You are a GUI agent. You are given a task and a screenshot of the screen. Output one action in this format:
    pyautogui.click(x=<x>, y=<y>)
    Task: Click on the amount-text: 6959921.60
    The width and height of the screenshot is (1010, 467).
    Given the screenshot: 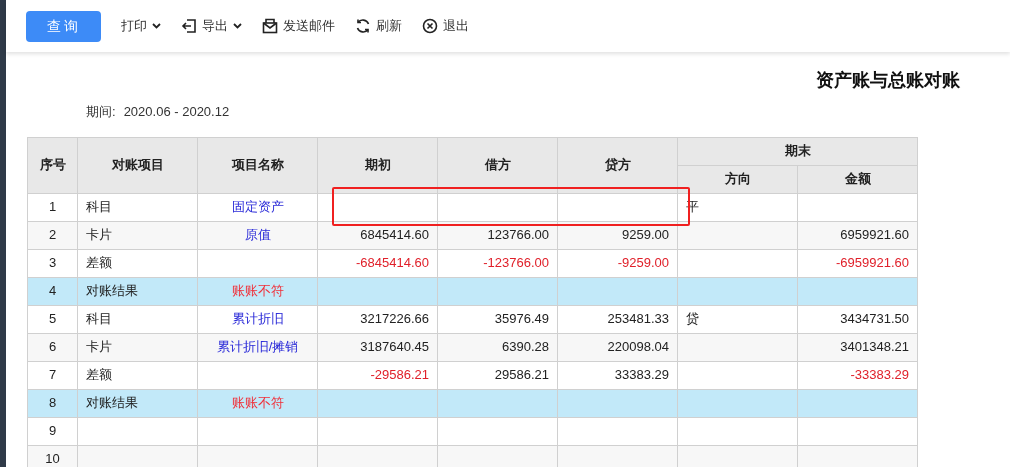 What is the action you would take?
    pyautogui.click(x=874, y=235)
    